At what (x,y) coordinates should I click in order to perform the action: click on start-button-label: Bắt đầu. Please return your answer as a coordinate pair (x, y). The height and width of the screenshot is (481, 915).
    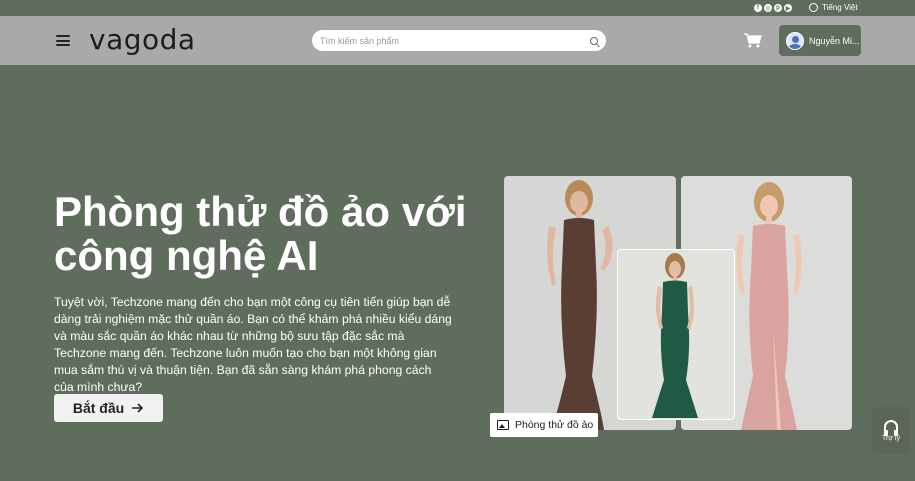
    Looking at the image, I should click on (98, 408).